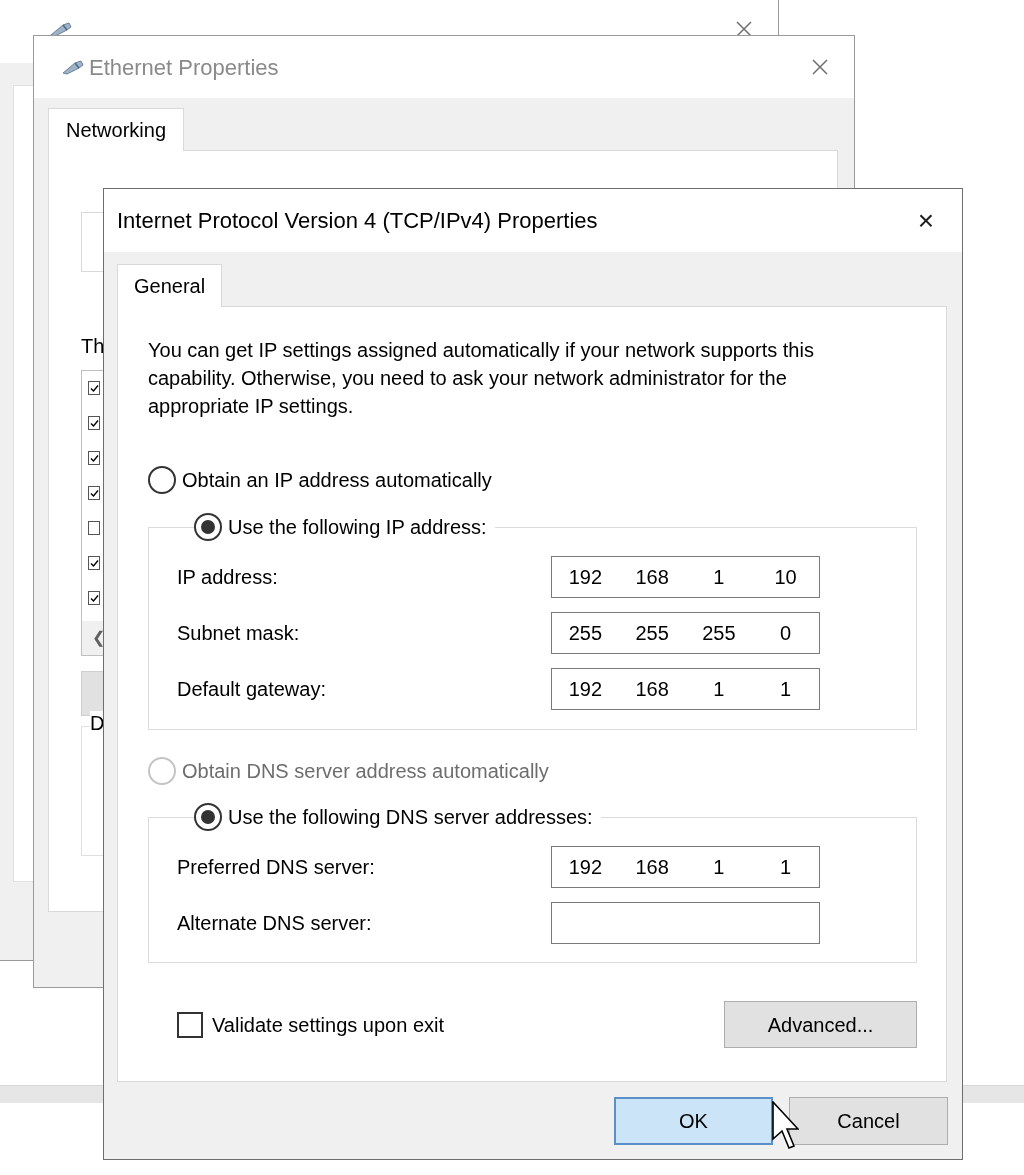 The width and height of the screenshot is (1024, 1175). I want to click on radio-button: Obtain an IP address automatically, so click(533, 480).